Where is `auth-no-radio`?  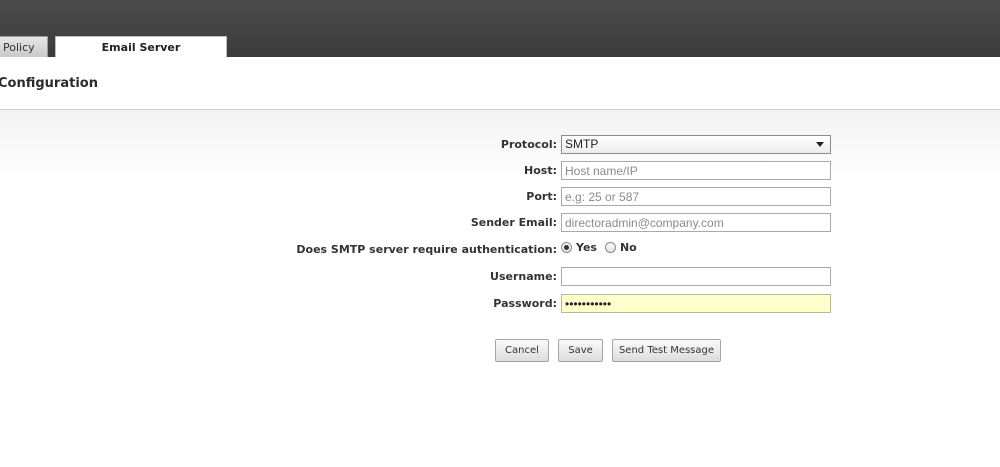 auth-no-radio is located at coordinates (610, 247).